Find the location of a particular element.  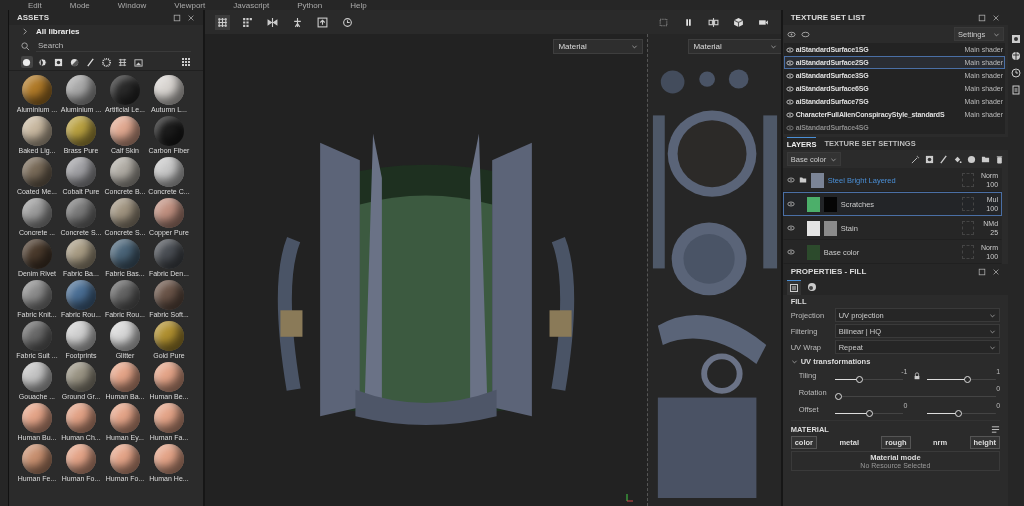

menu-item: Window is located at coordinates (132, 5).